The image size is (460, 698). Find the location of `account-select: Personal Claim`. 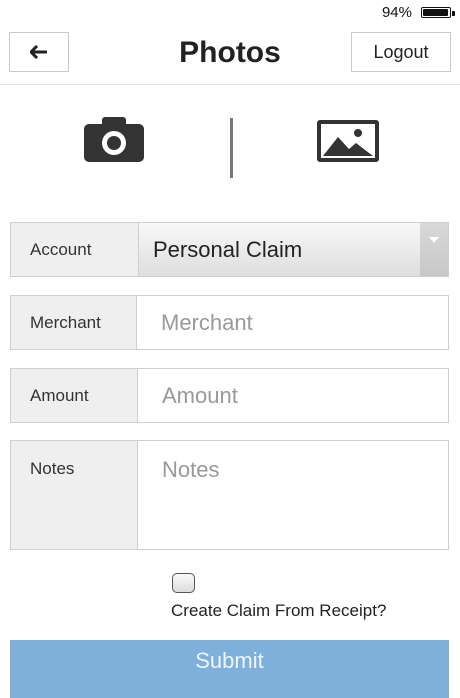

account-select: Personal Claim is located at coordinates (293, 249).